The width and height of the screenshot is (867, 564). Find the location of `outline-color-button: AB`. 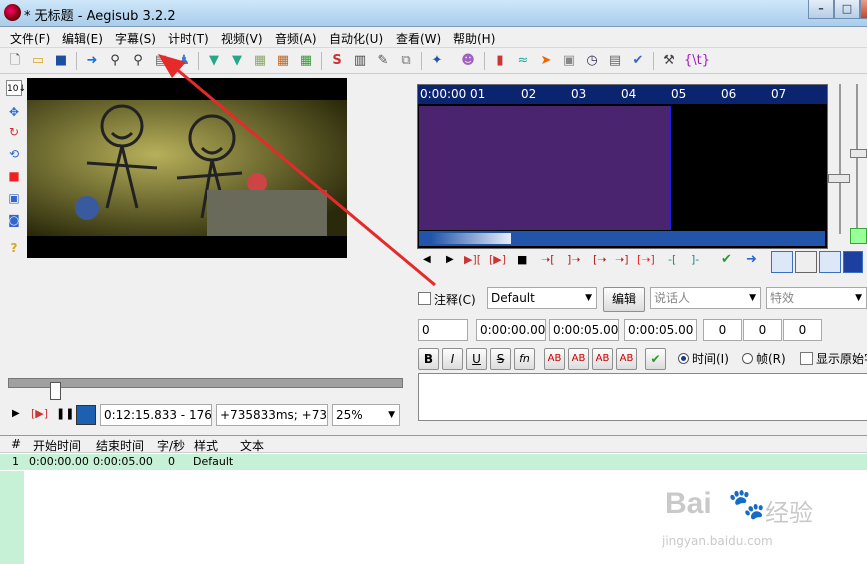

outline-color-button: AB is located at coordinates (602, 359).